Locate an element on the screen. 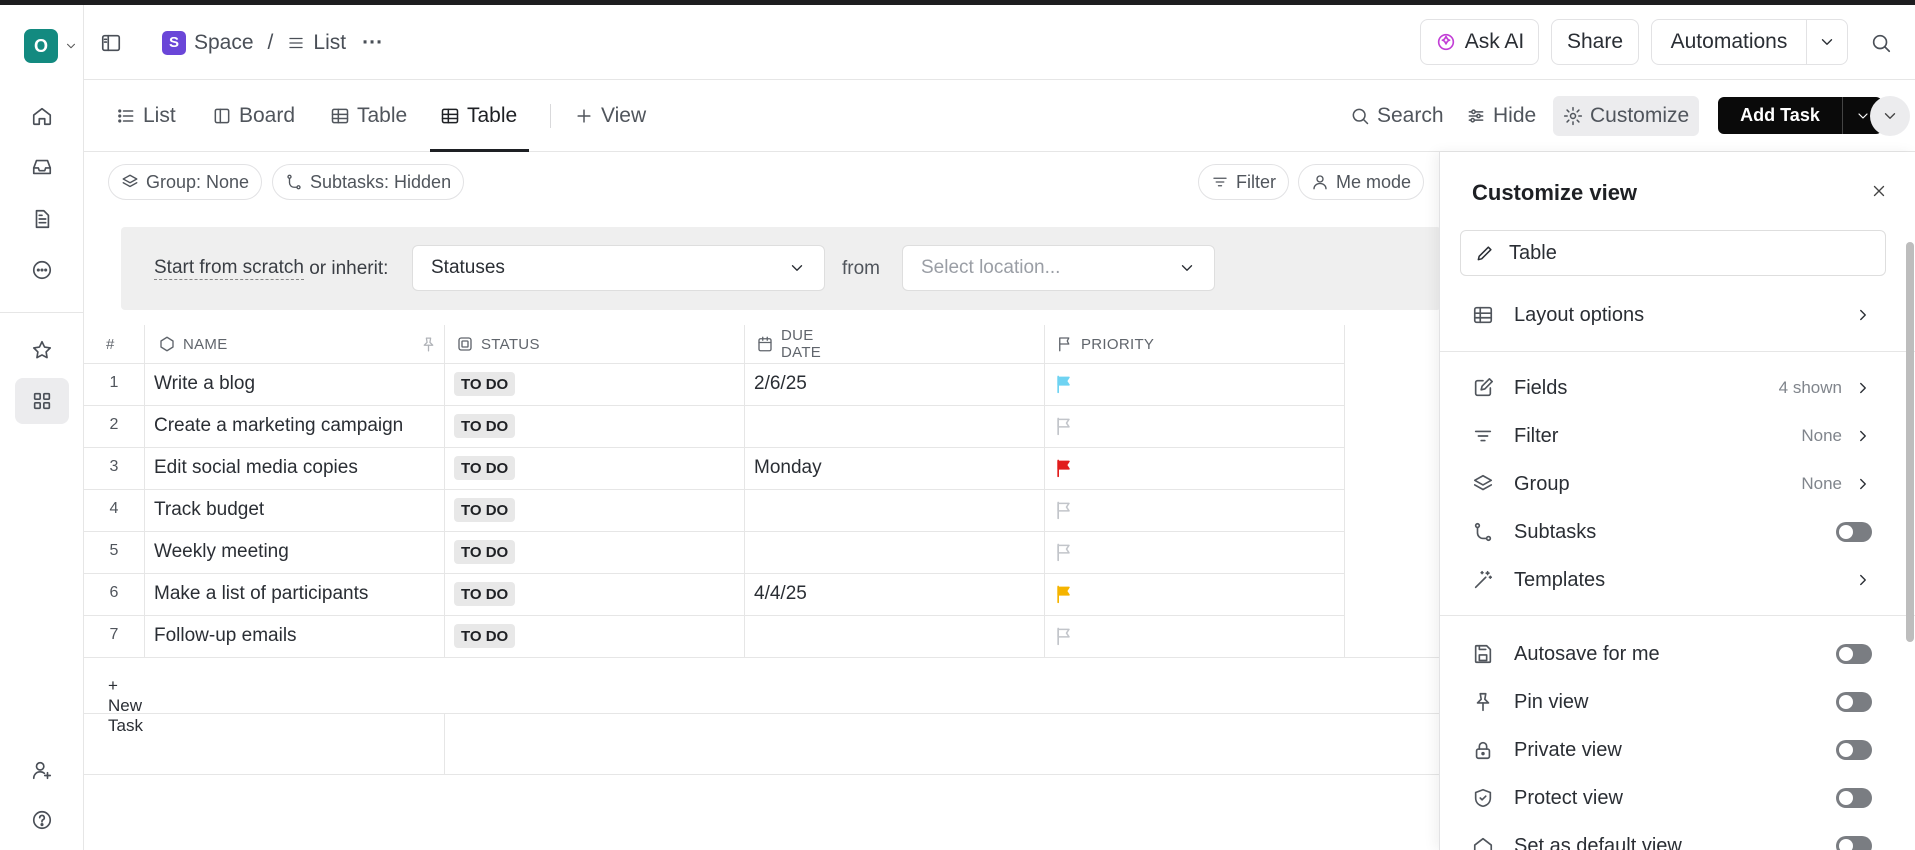 This screenshot has height=850, width=1915. new-task-button: + New Task is located at coordinates (125, 706).